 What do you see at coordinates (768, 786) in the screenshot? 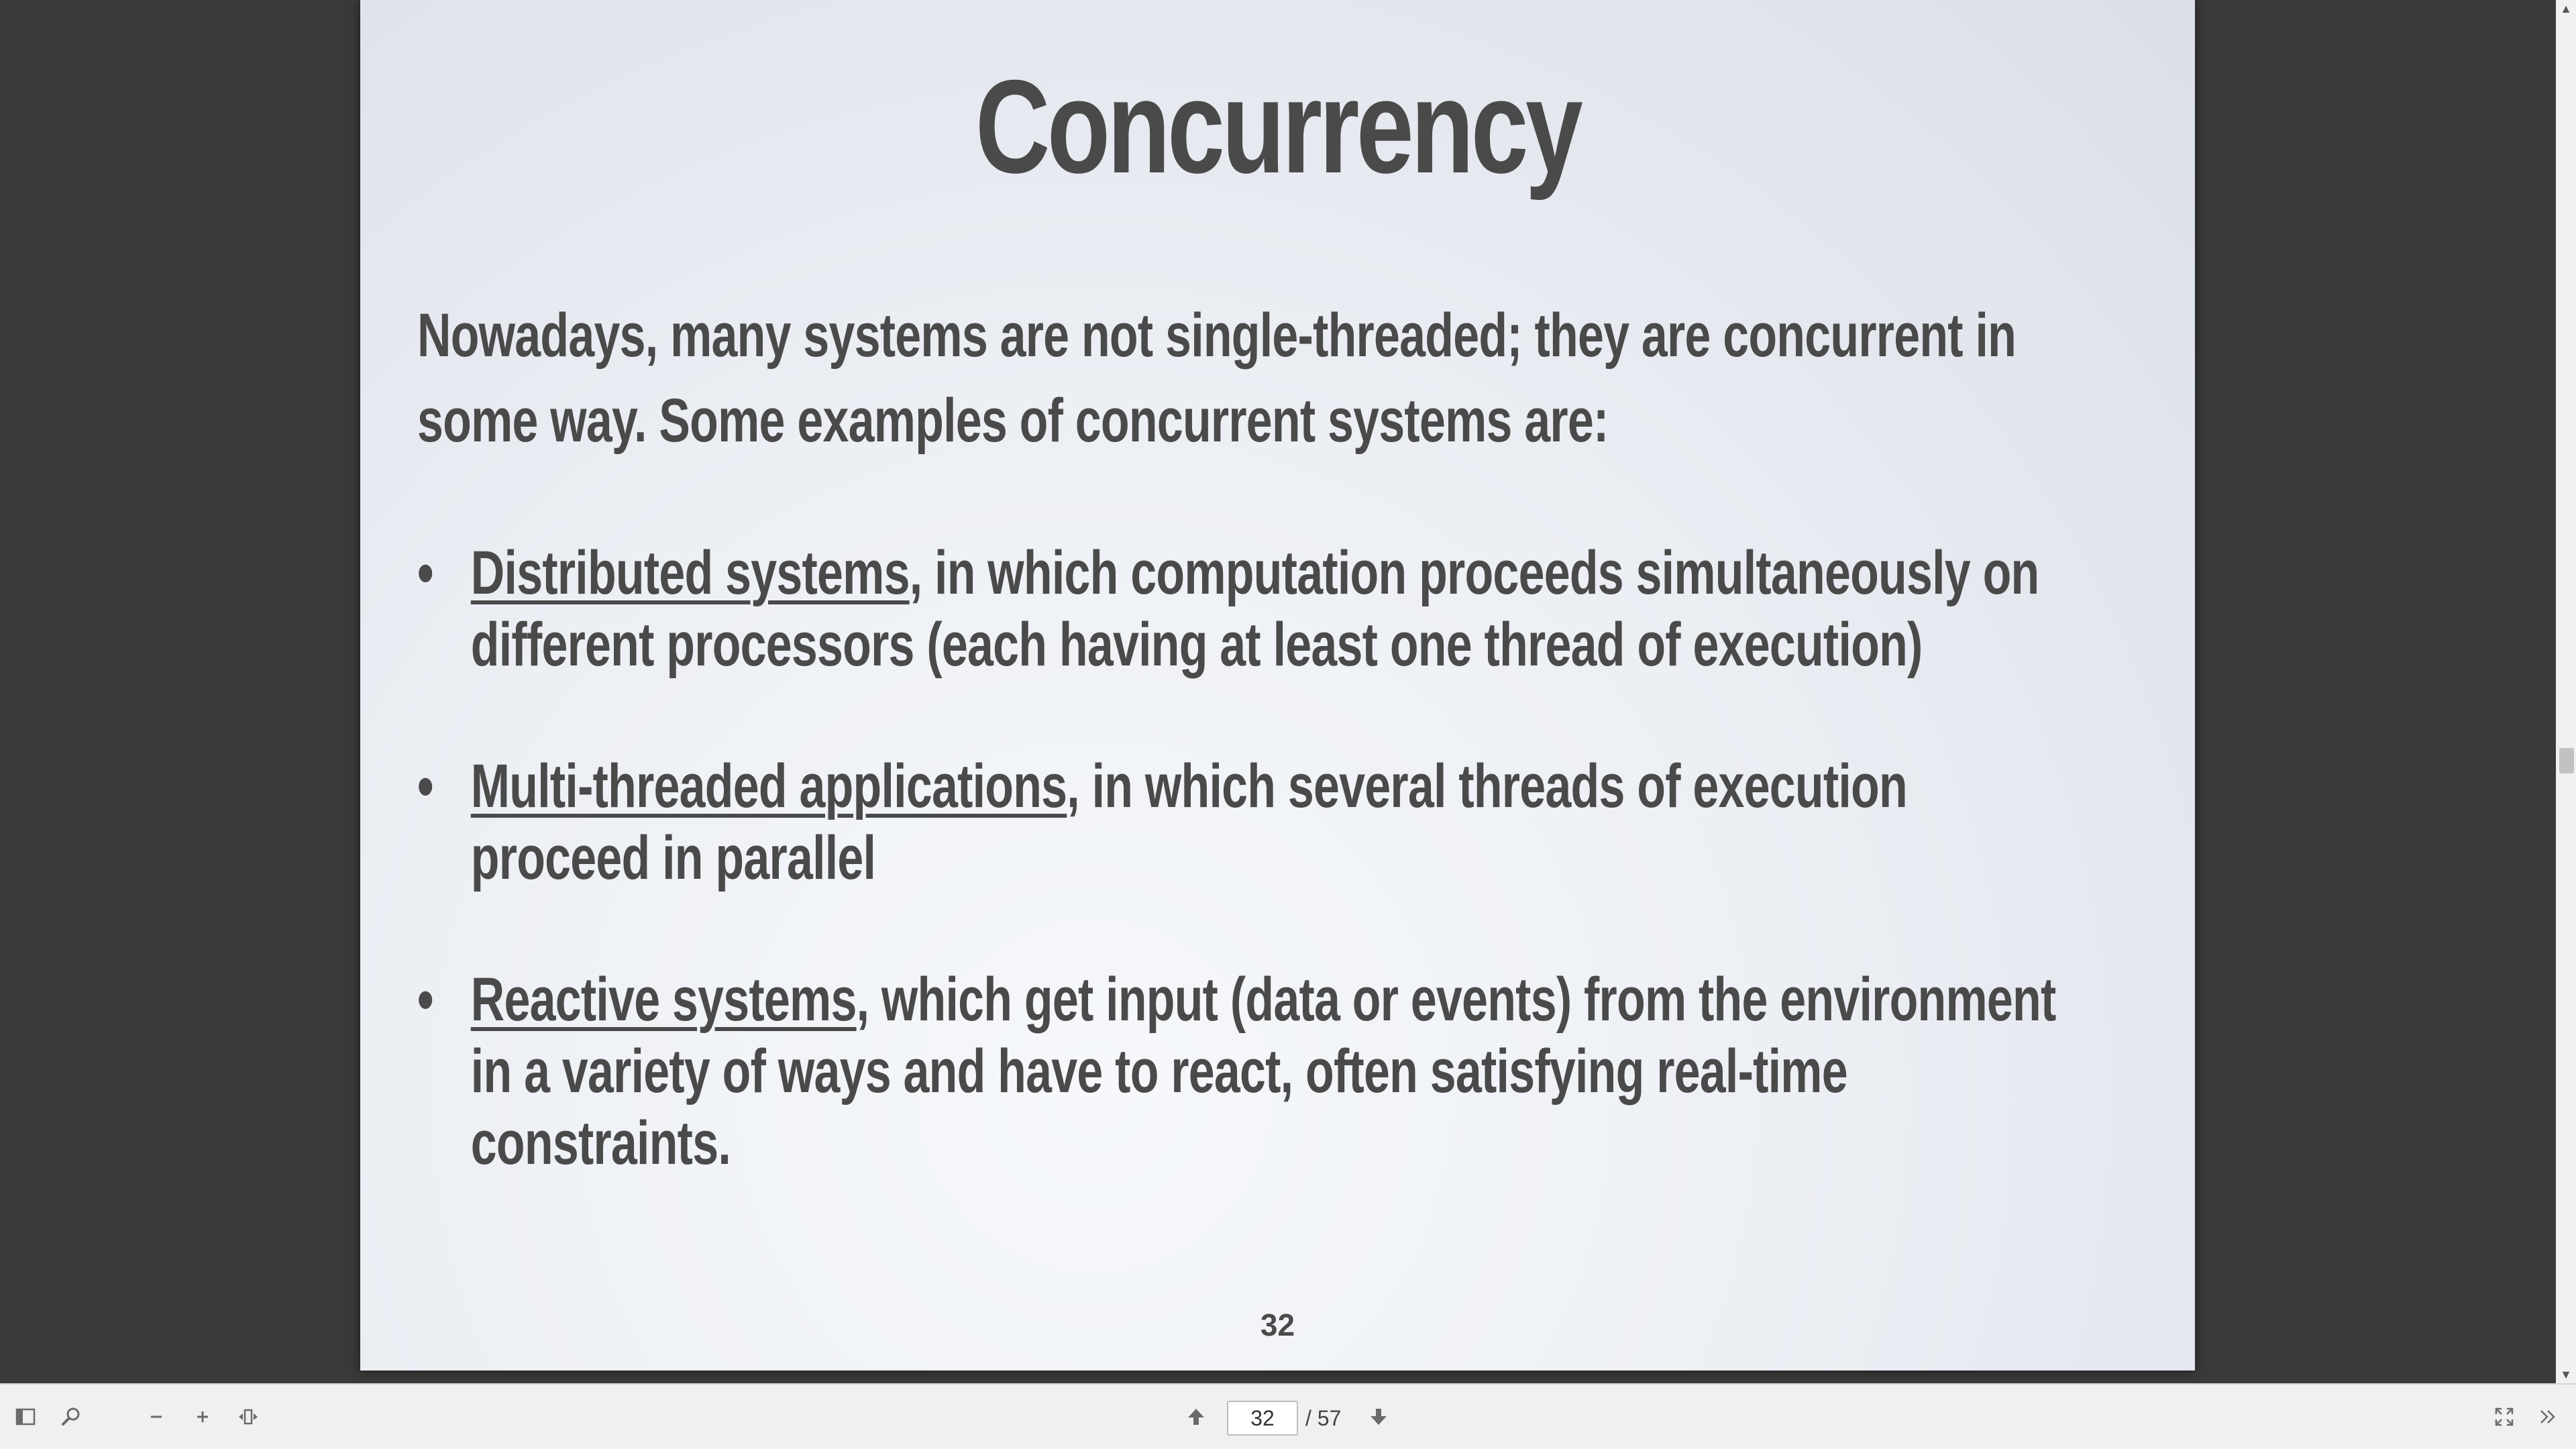
I see `bullet-term: Multi-threaded applications` at bounding box center [768, 786].